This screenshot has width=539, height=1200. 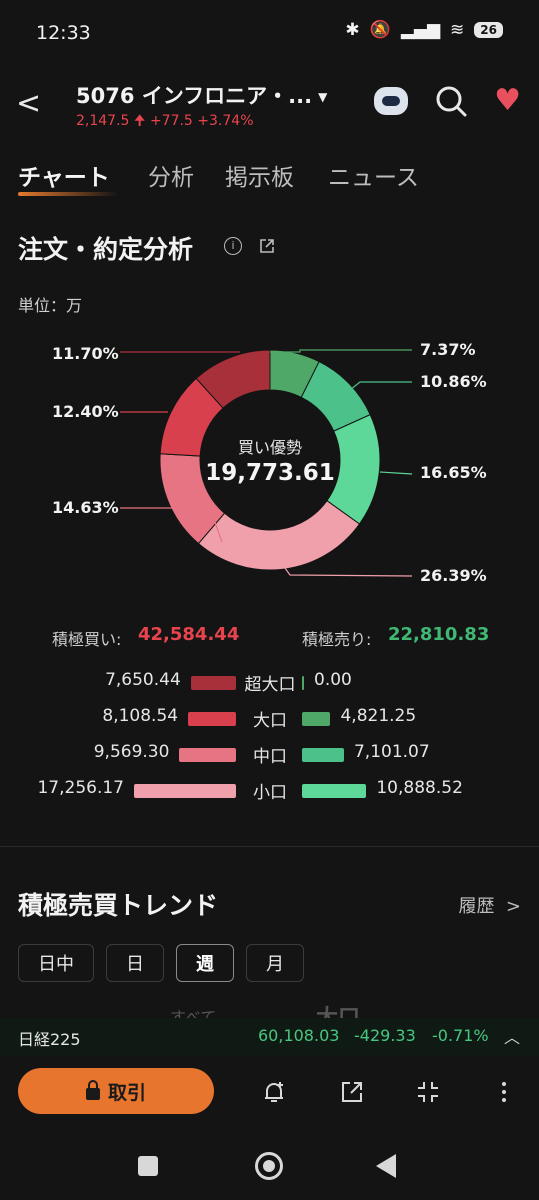 I want to click on ticker-change: -429.33, so click(x=385, y=1035).